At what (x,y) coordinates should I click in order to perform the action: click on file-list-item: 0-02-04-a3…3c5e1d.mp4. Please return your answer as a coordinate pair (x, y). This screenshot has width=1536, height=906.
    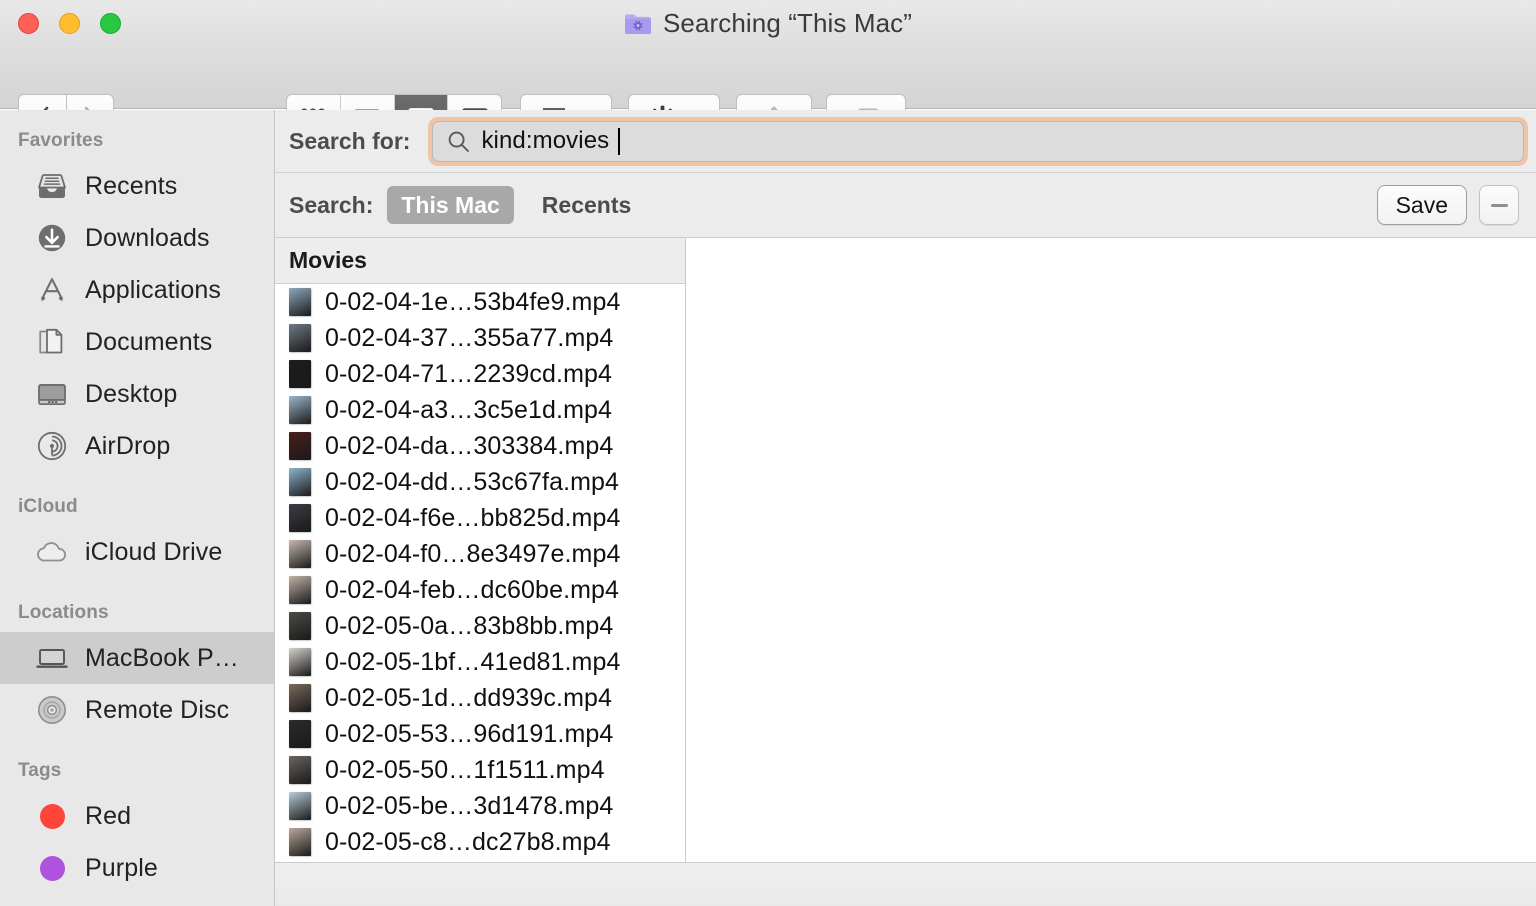
    Looking at the image, I should click on (480, 410).